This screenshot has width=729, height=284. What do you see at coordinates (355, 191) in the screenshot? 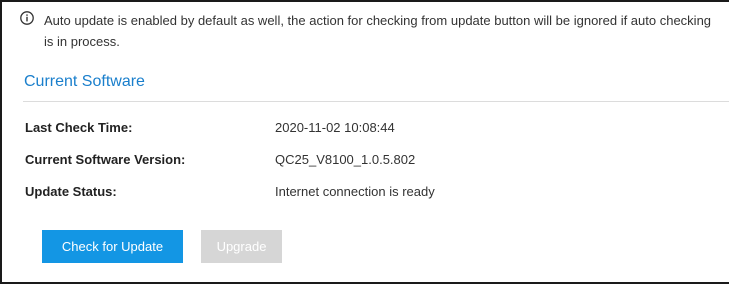
I see `update-status-value: Internet connection is ready` at bounding box center [355, 191].